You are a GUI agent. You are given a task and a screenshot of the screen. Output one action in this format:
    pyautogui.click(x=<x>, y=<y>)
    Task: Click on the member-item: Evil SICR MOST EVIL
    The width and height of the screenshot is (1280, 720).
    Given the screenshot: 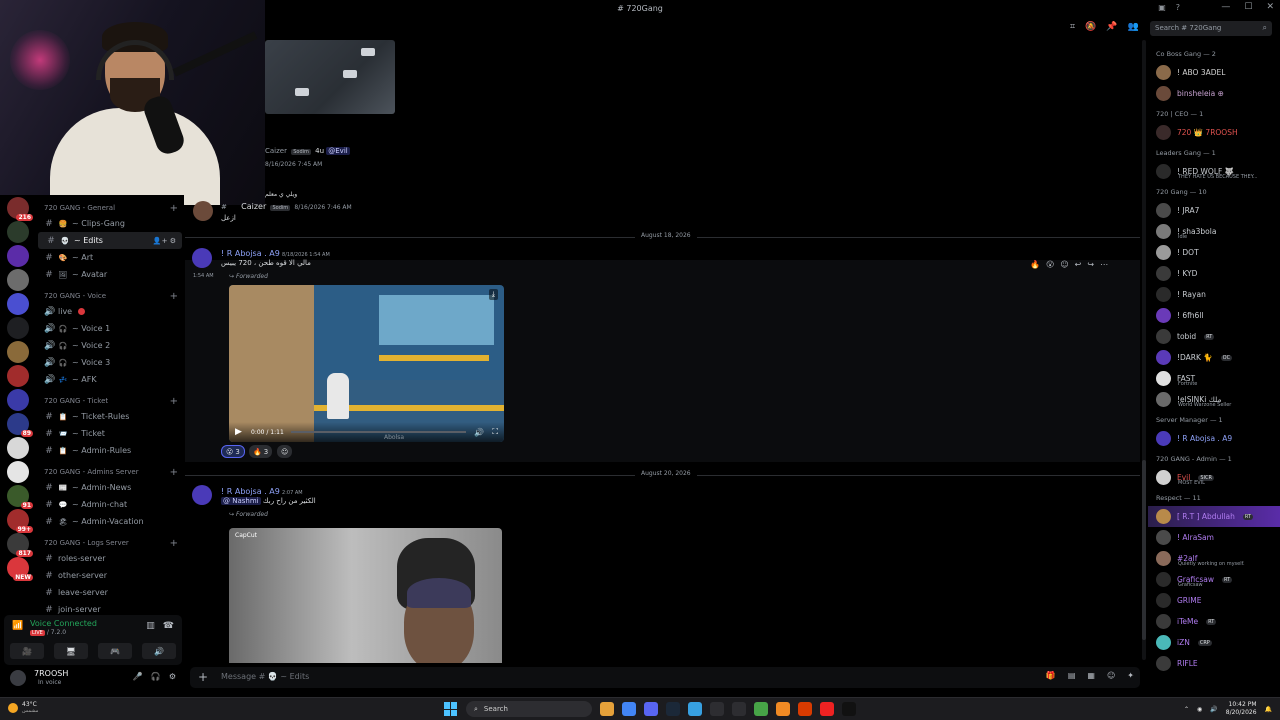 What is the action you would take?
    pyautogui.click(x=1214, y=477)
    